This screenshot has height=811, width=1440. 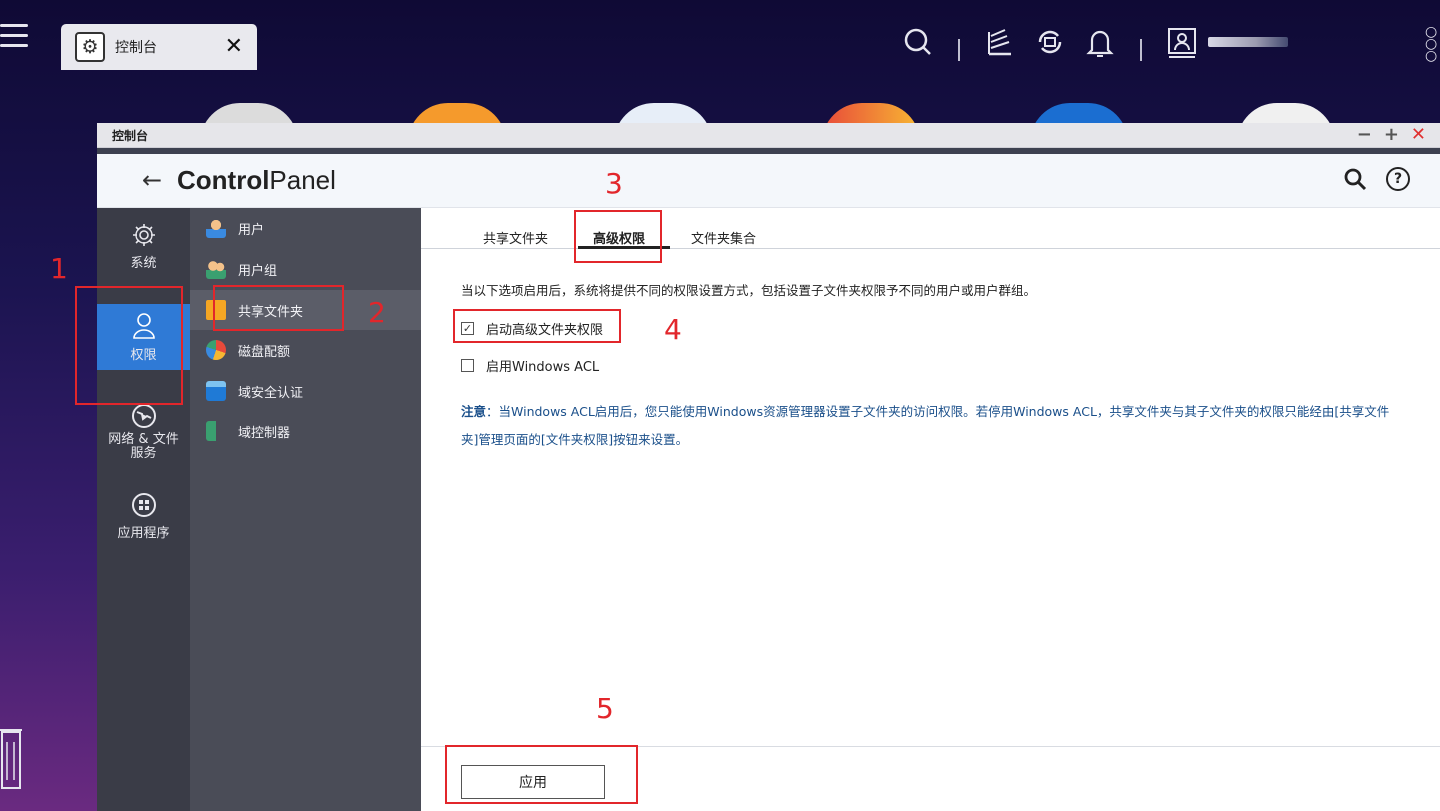 I want to click on sub-item-label: 用户, so click(x=251, y=230).